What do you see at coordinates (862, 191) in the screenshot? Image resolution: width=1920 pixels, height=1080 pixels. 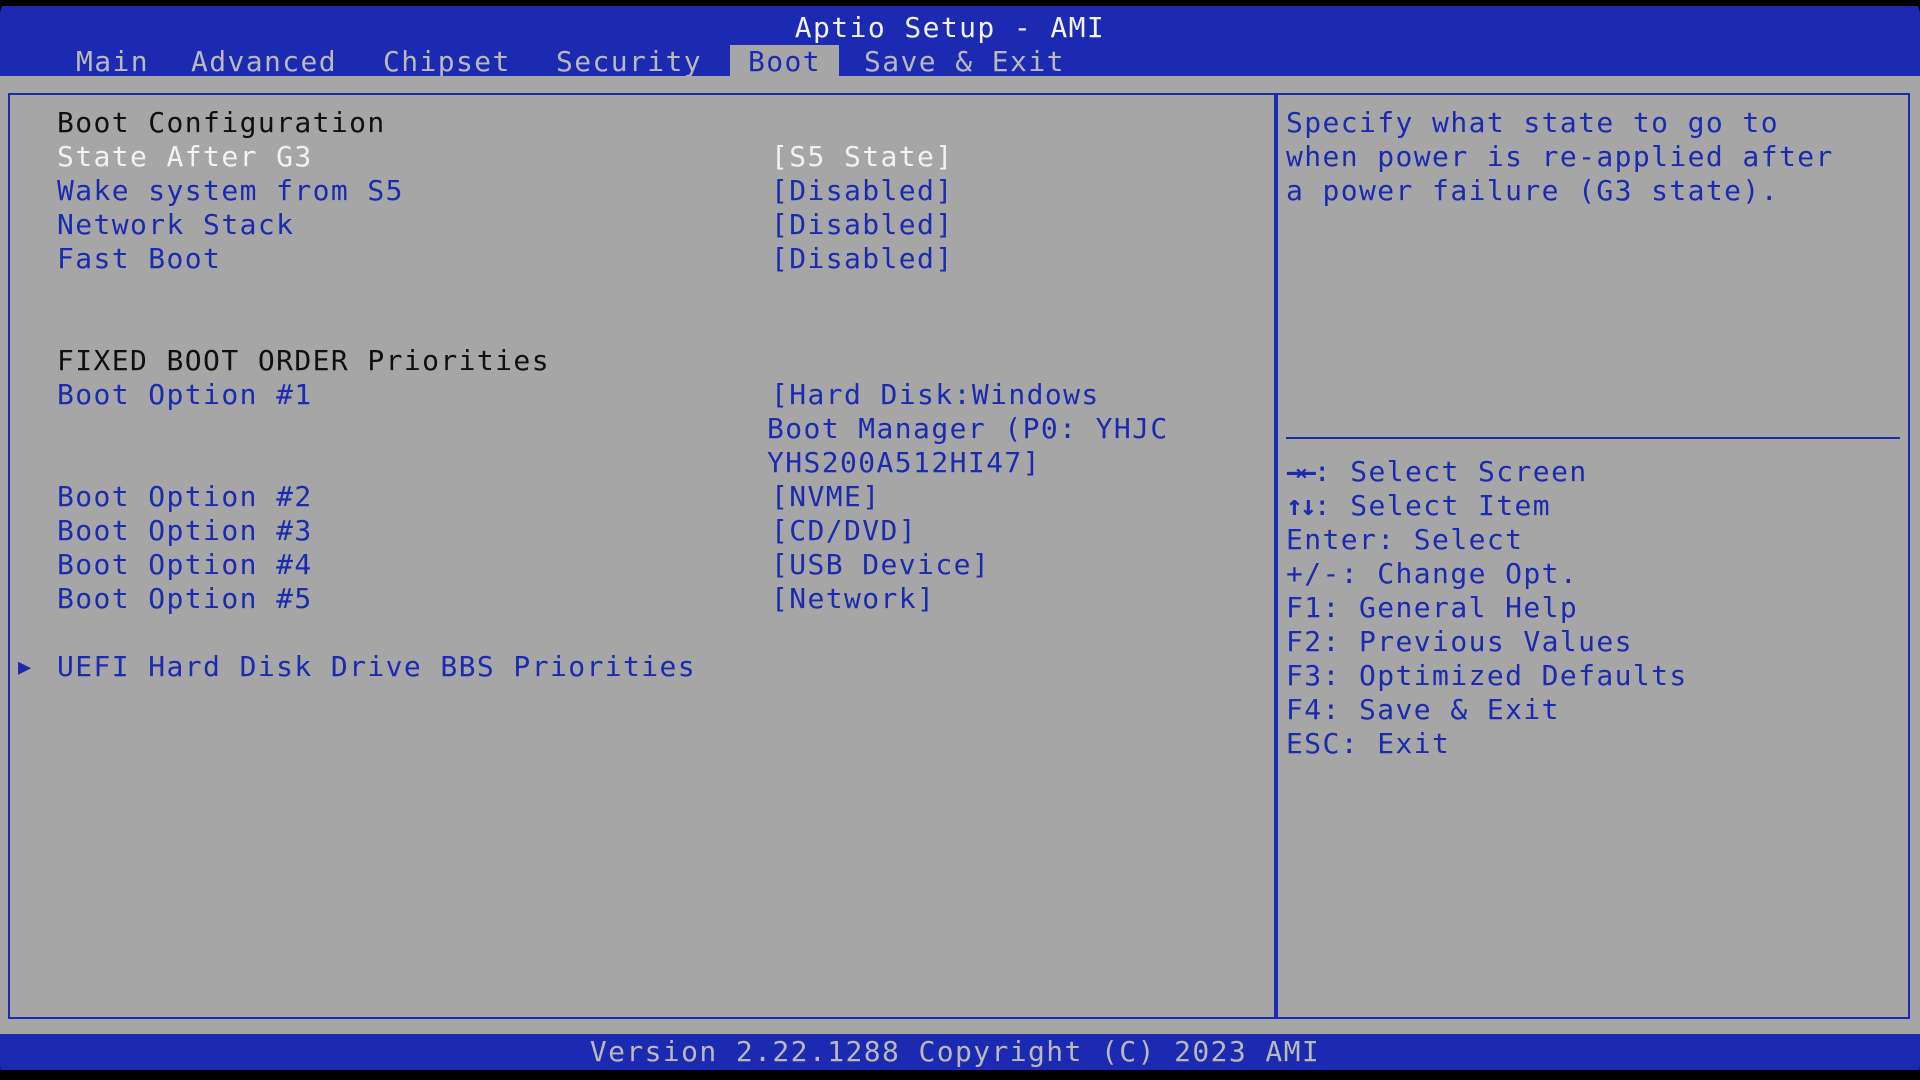 I see `value-wake-system-from-s5: [Disabled]` at bounding box center [862, 191].